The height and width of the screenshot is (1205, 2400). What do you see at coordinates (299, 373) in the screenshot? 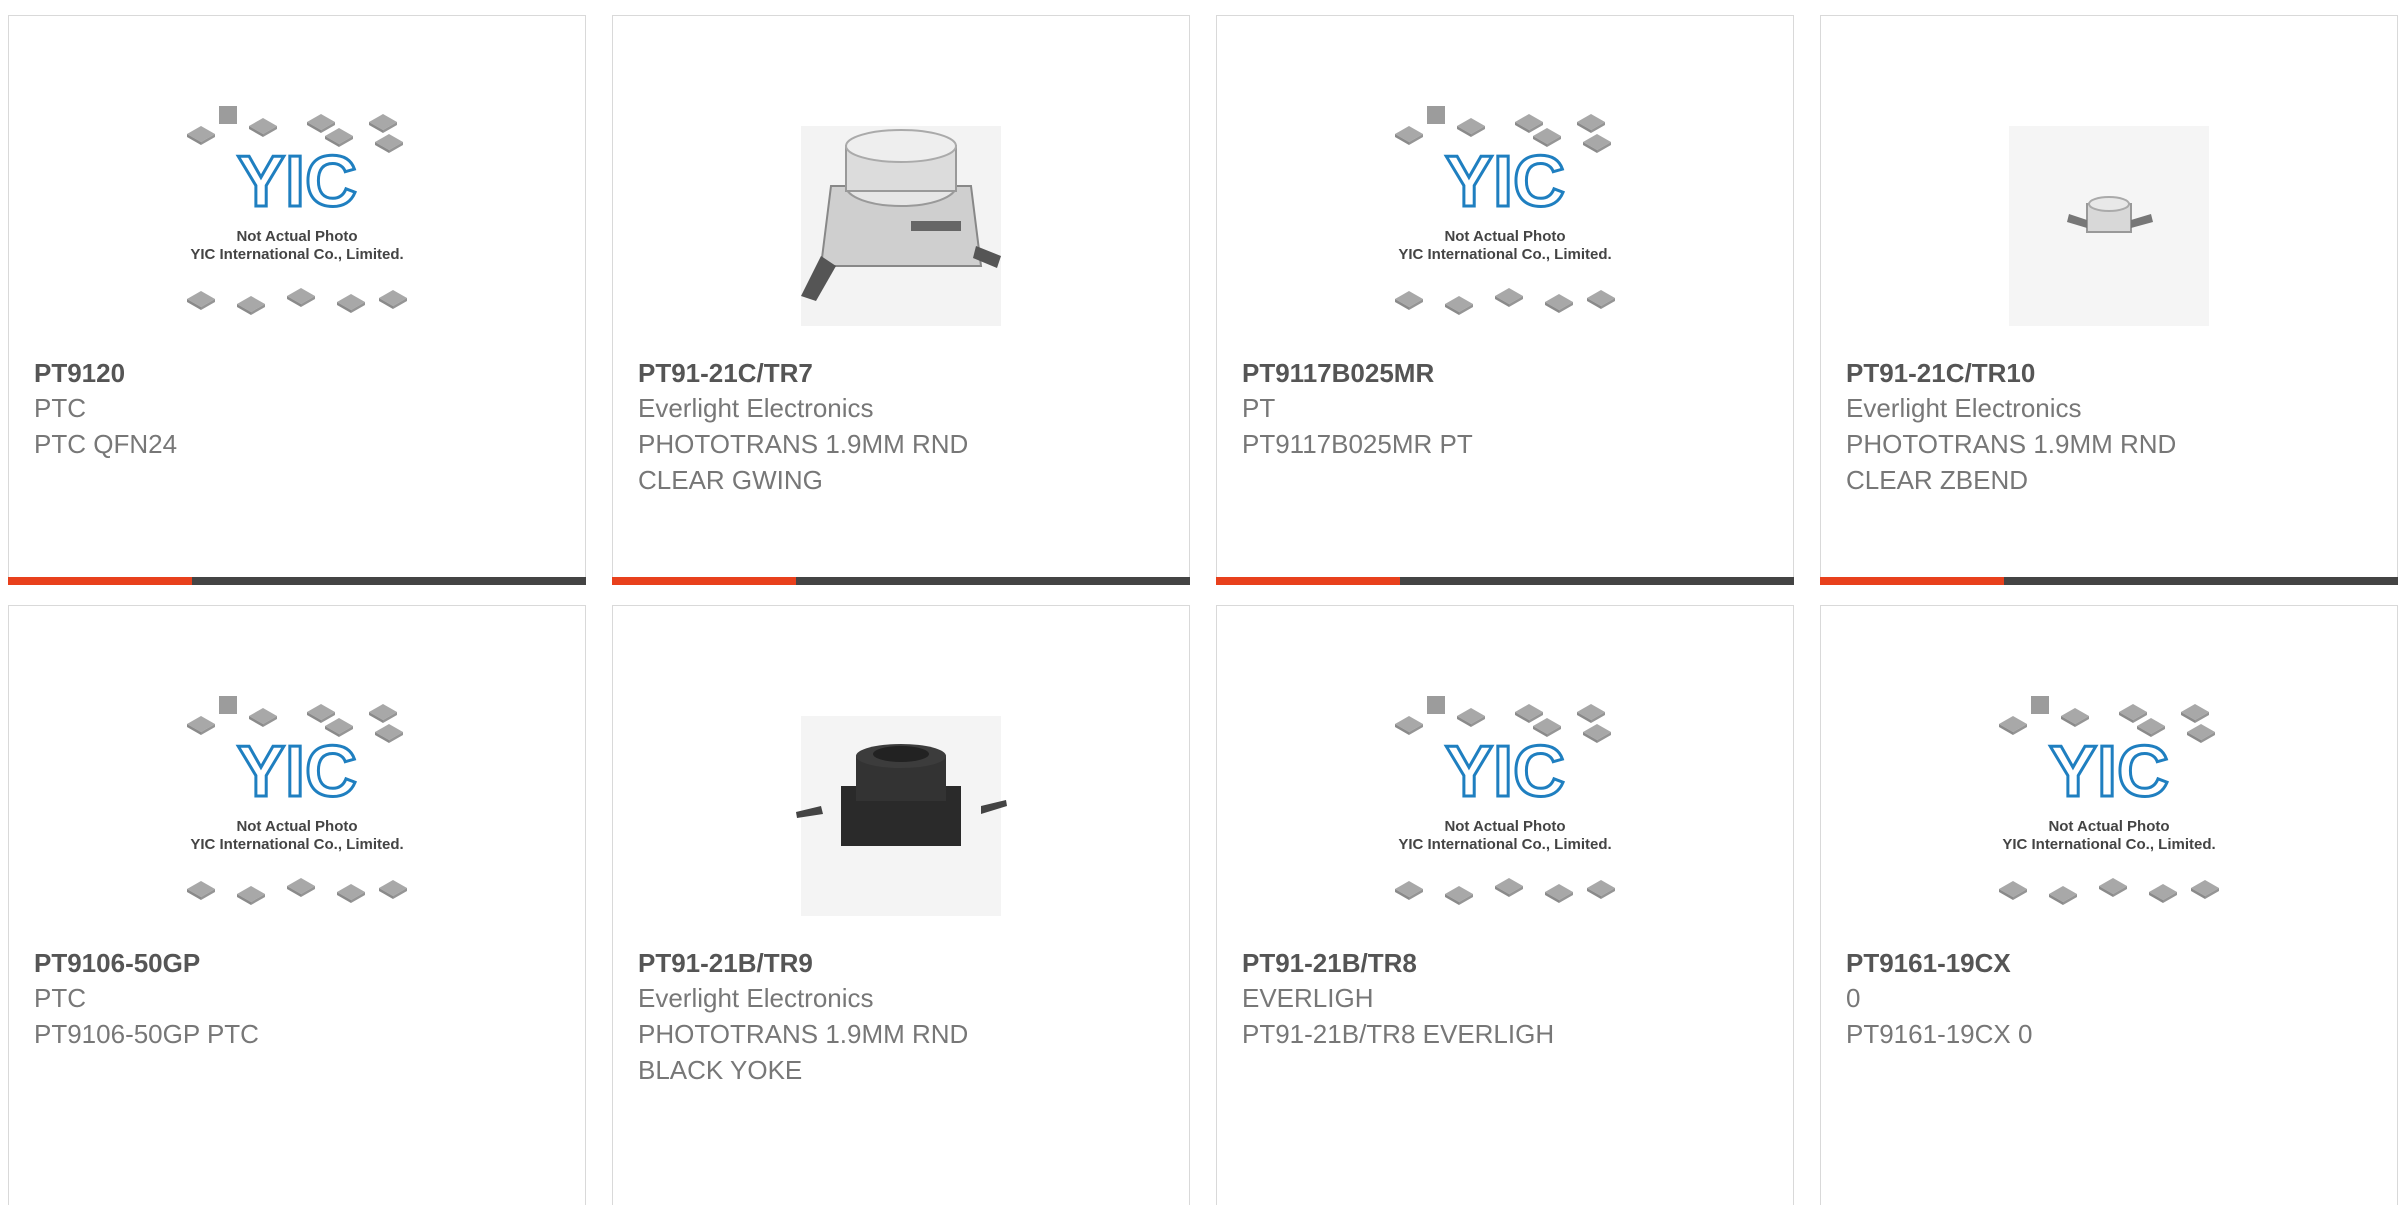
I see `part-number: PT9120` at bounding box center [299, 373].